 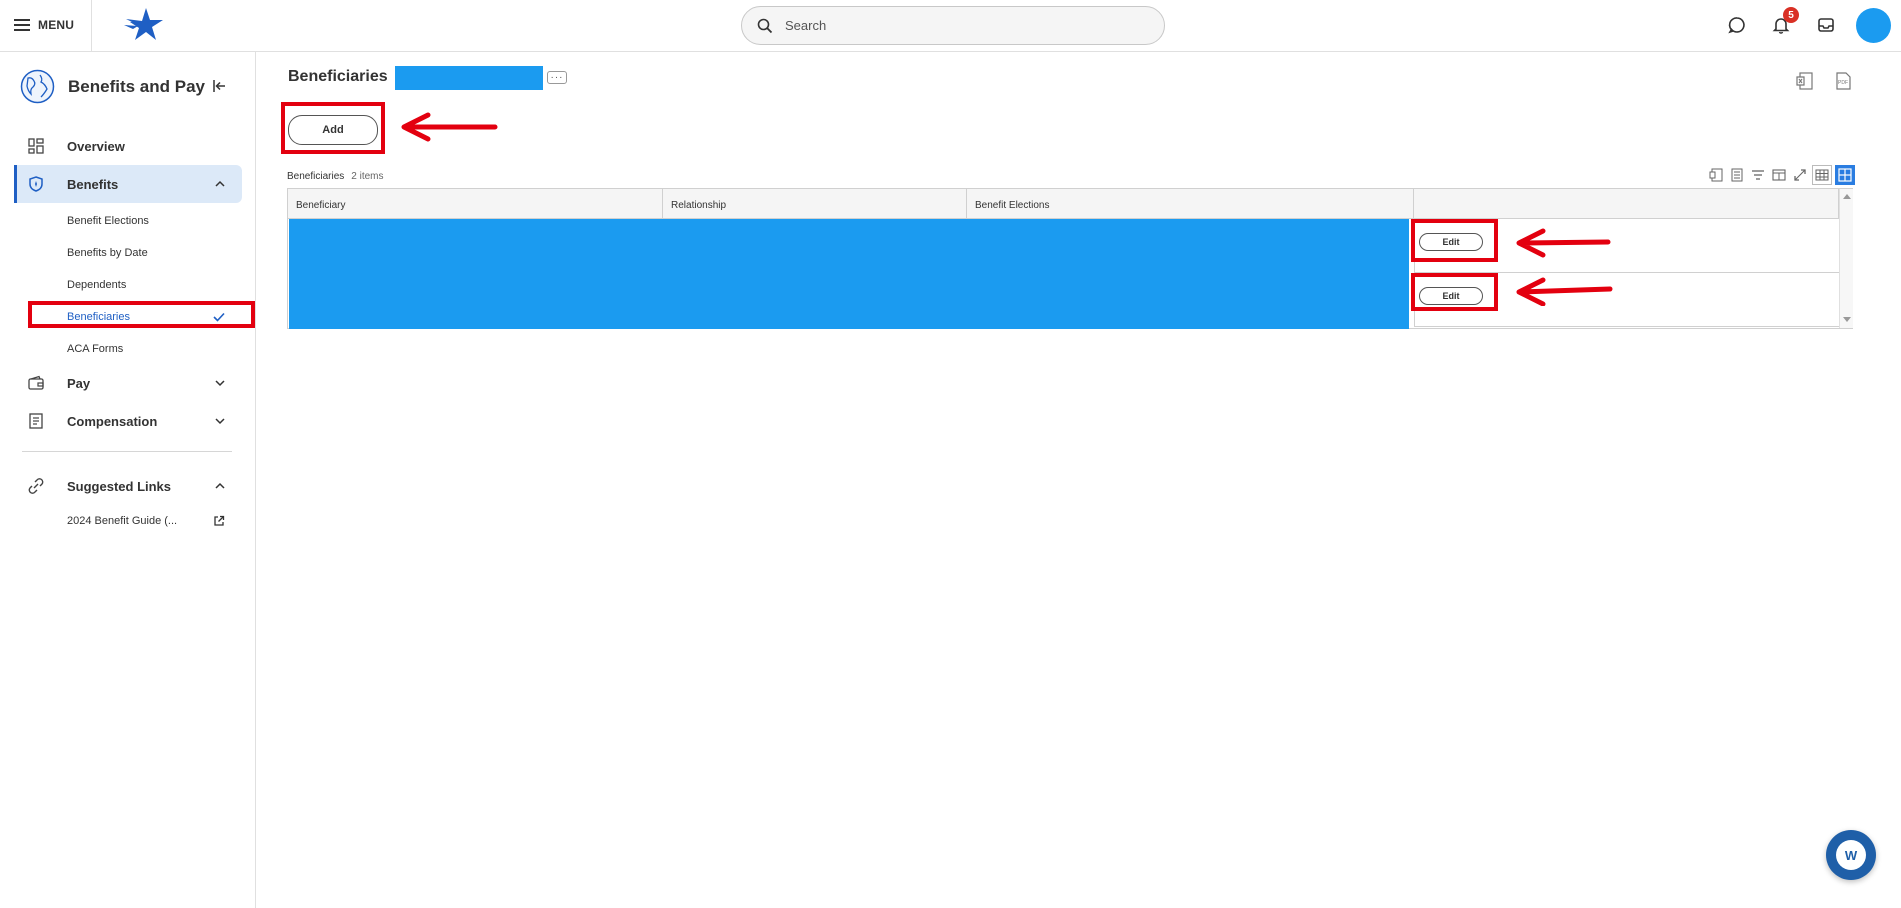 I want to click on export-pdf-icon: PDF, so click(x=1843, y=81).